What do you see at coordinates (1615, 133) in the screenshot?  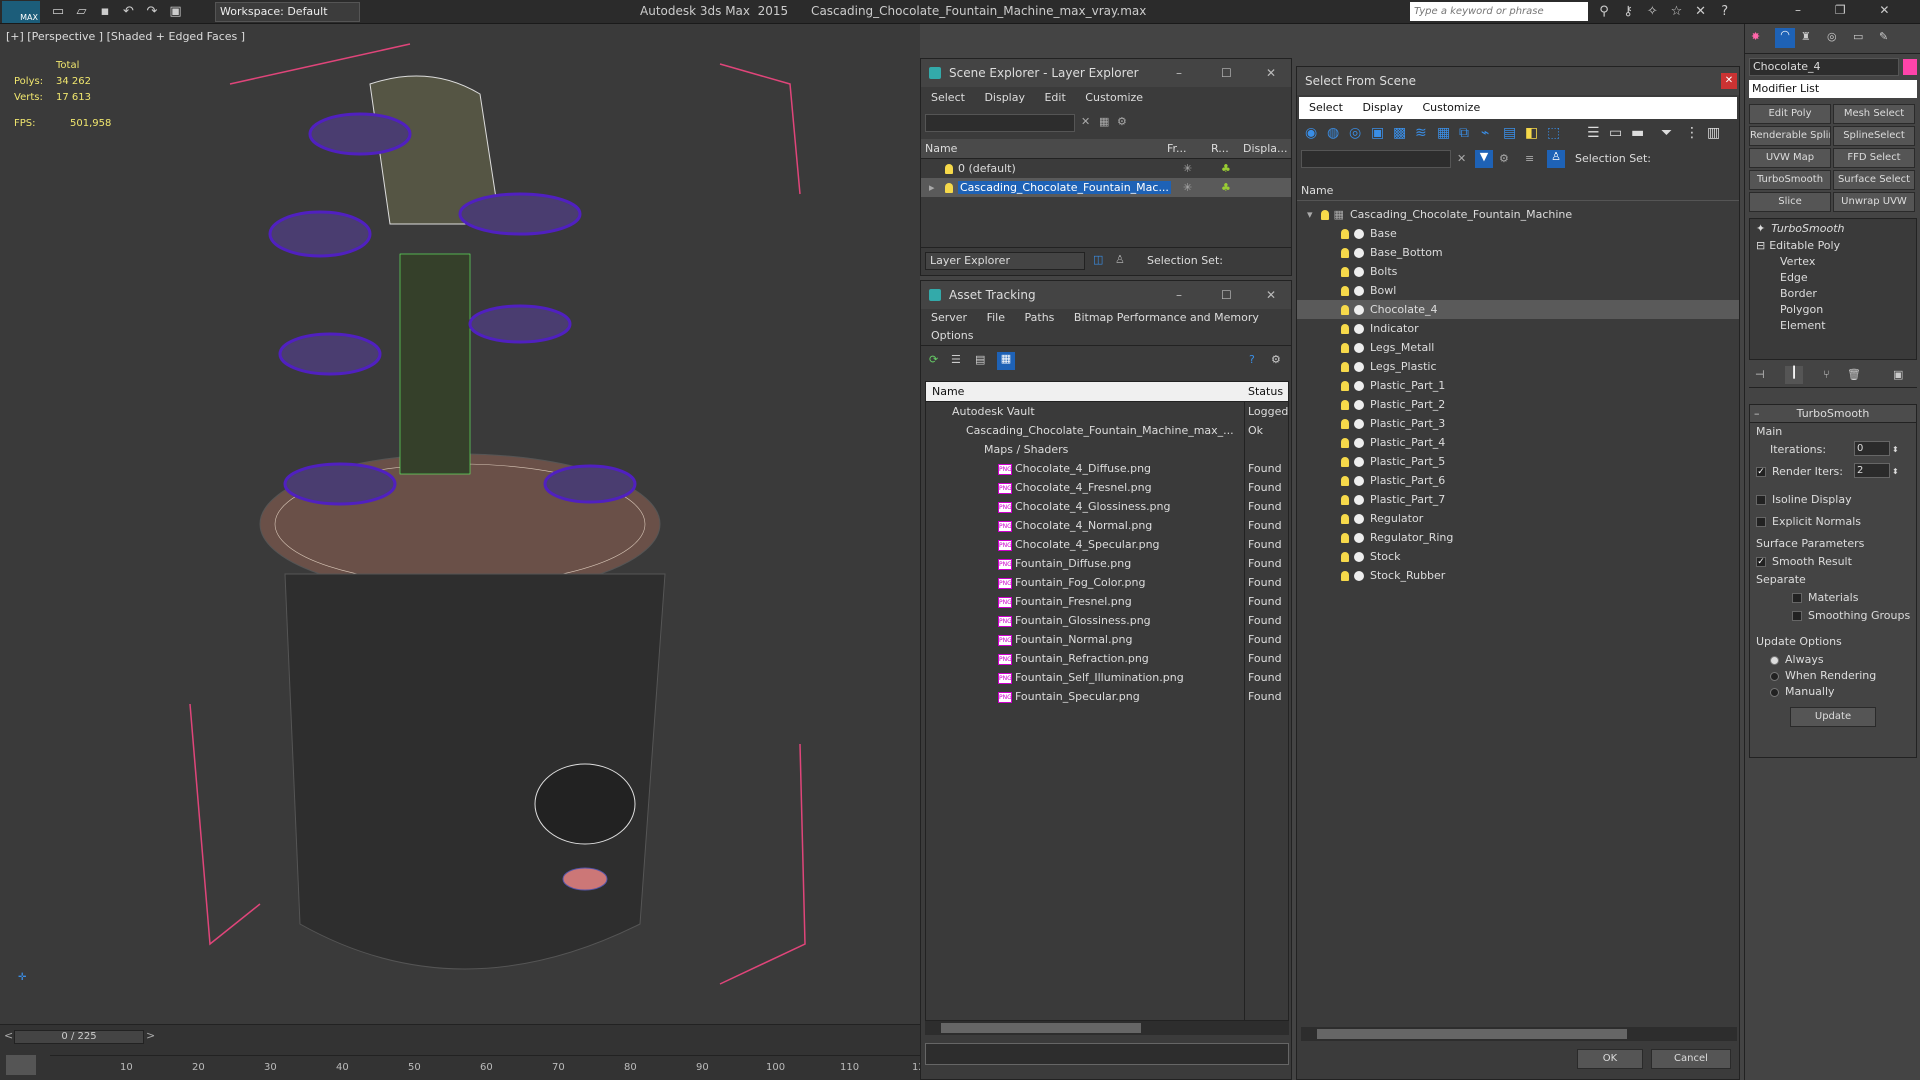 I see `sort-icon: ▭` at bounding box center [1615, 133].